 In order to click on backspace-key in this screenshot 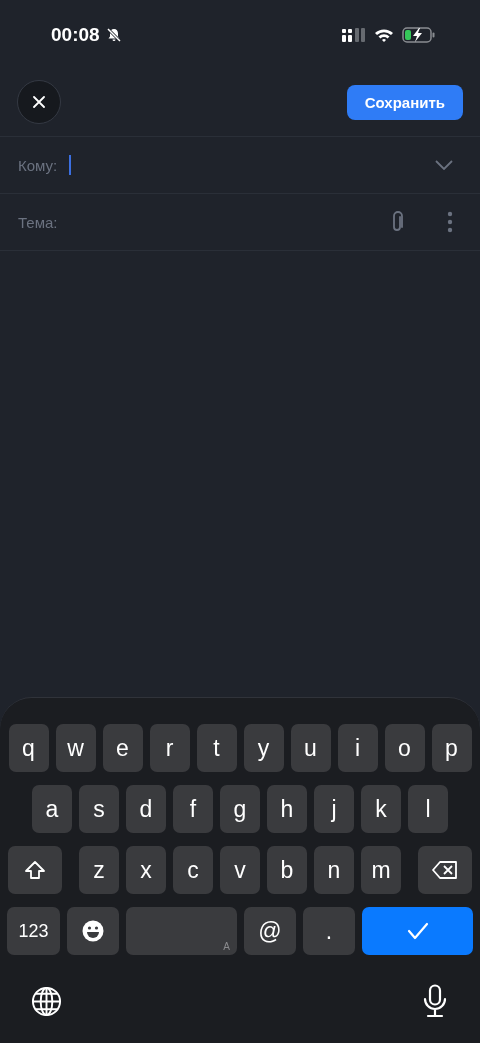, I will do `click(445, 870)`.